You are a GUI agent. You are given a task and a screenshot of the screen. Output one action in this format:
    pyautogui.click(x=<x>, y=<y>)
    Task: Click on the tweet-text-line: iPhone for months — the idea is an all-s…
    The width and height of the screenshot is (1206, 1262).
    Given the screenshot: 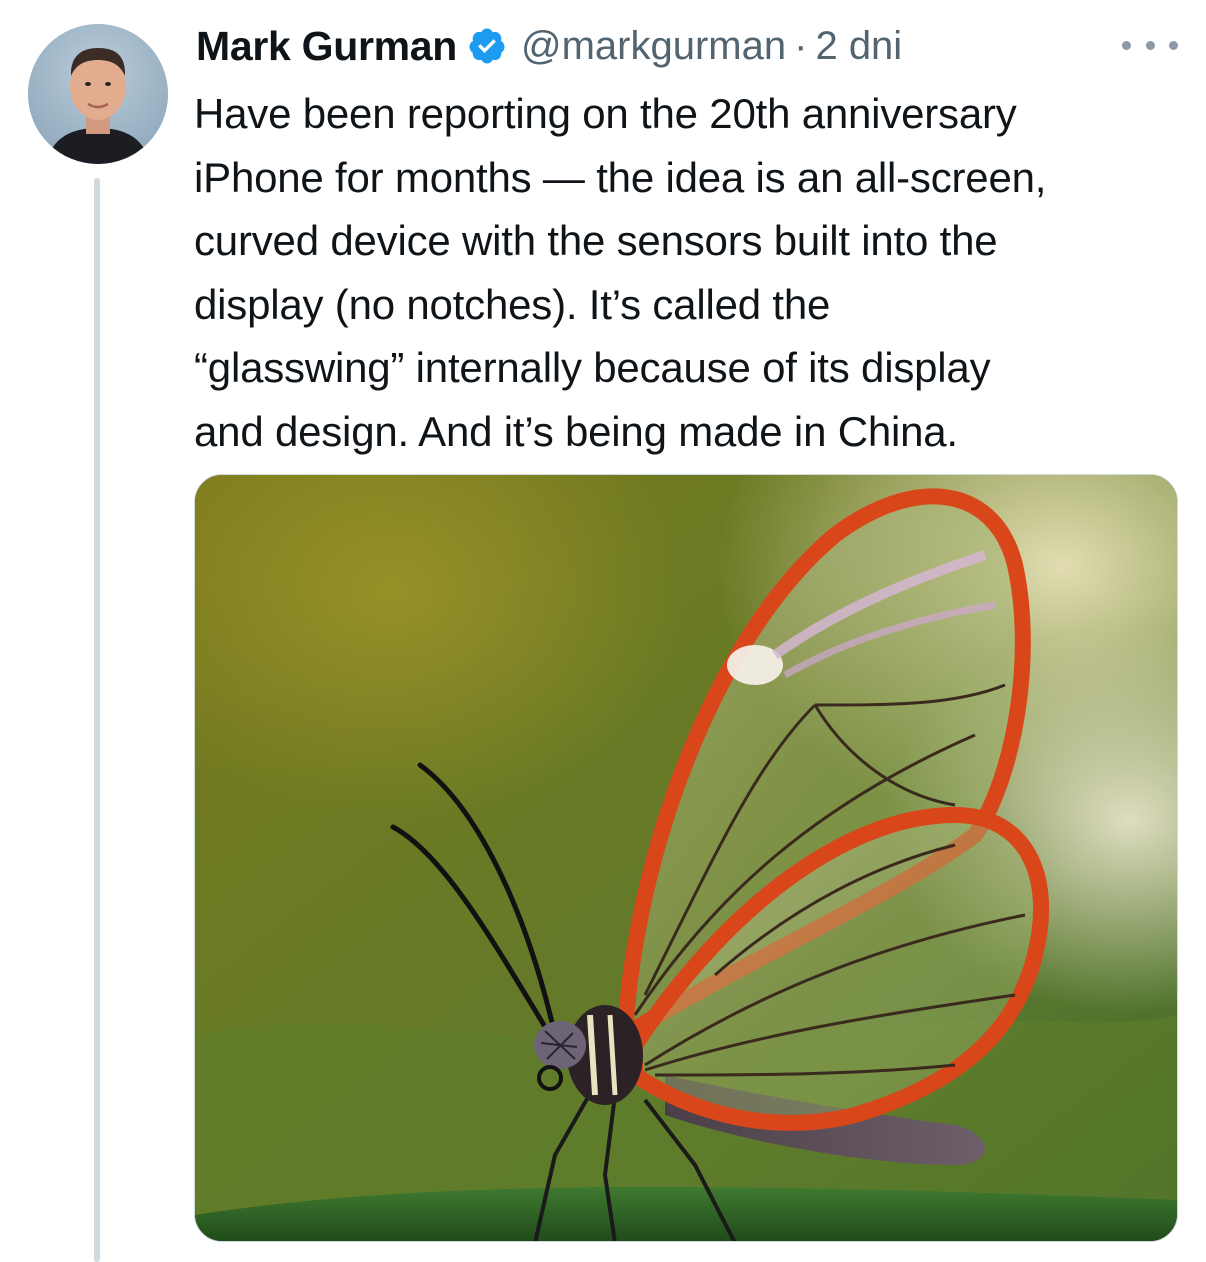 What is the action you would take?
    pyautogui.click(x=620, y=177)
    